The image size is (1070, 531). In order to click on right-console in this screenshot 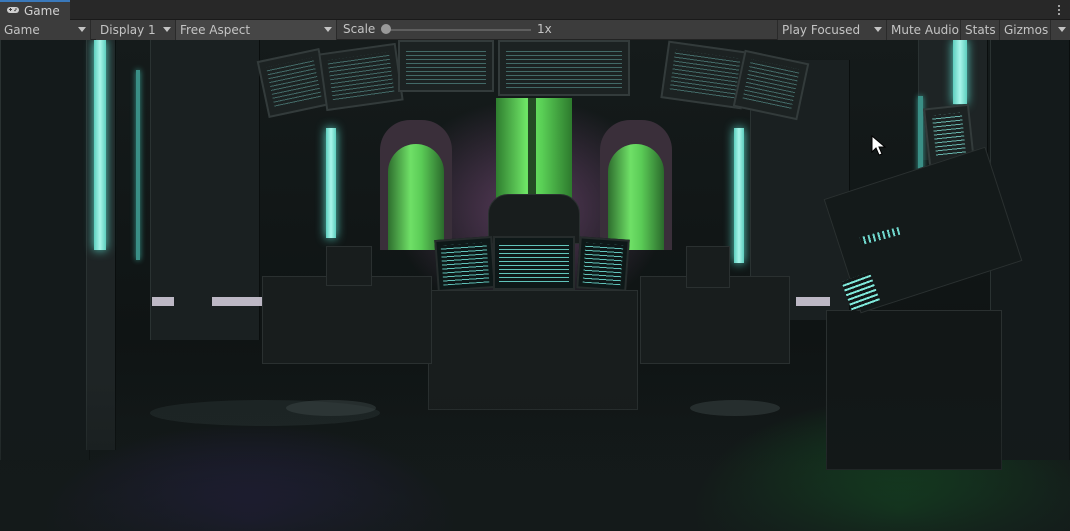, I will do `click(715, 320)`.